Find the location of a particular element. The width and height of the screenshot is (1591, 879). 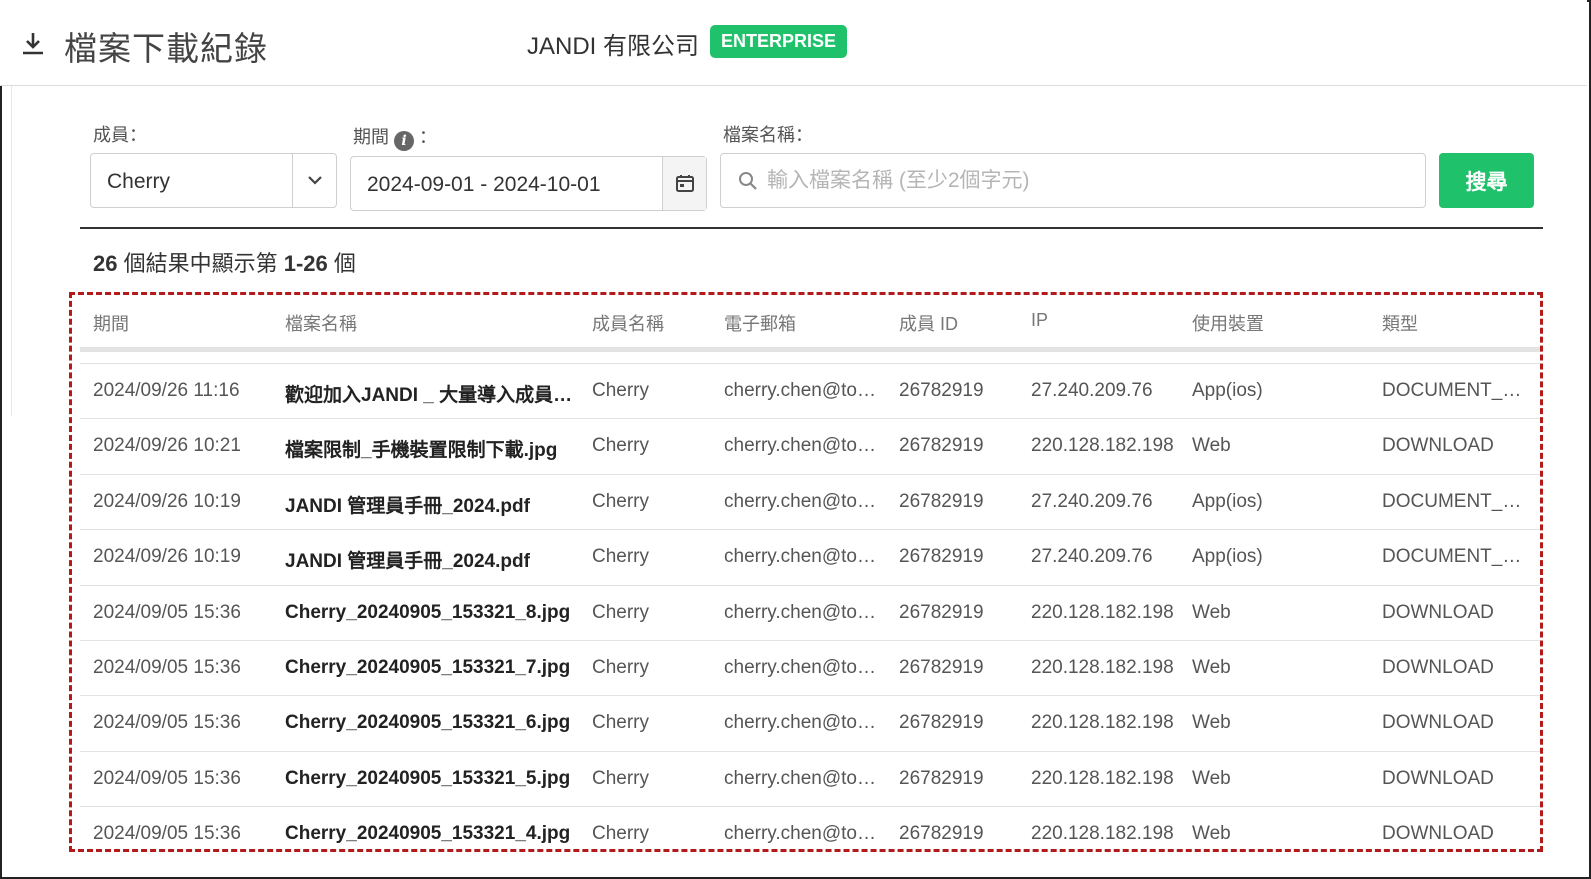

calendar-icon is located at coordinates (685, 183).